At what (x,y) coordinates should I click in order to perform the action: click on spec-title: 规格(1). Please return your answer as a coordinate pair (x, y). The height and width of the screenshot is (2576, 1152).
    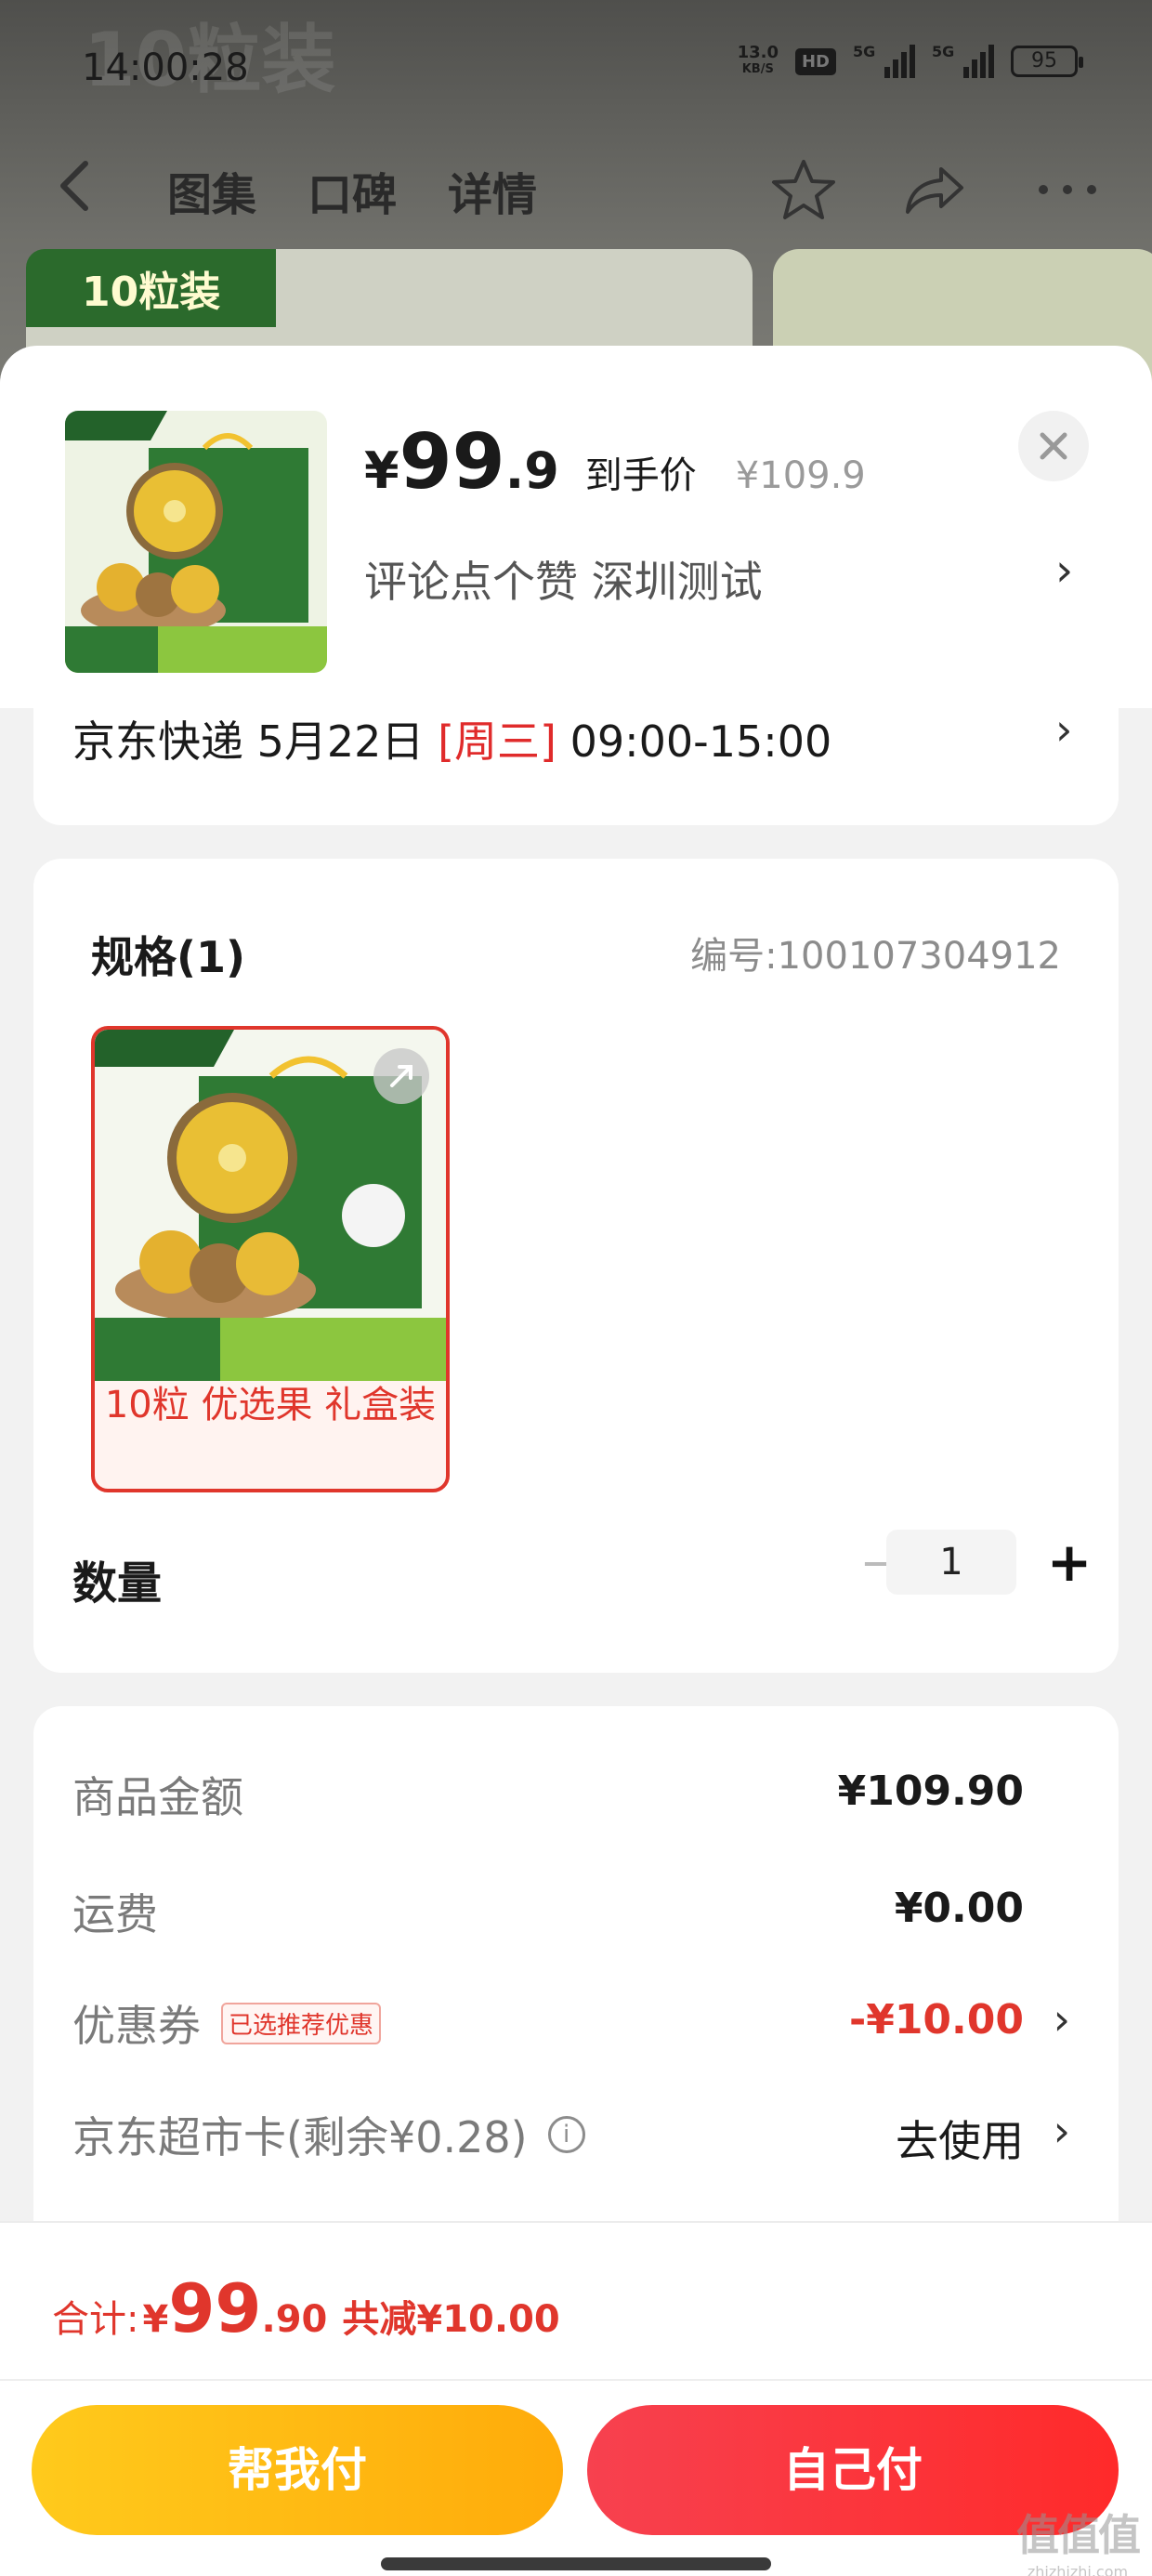
    Looking at the image, I should click on (168, 957).